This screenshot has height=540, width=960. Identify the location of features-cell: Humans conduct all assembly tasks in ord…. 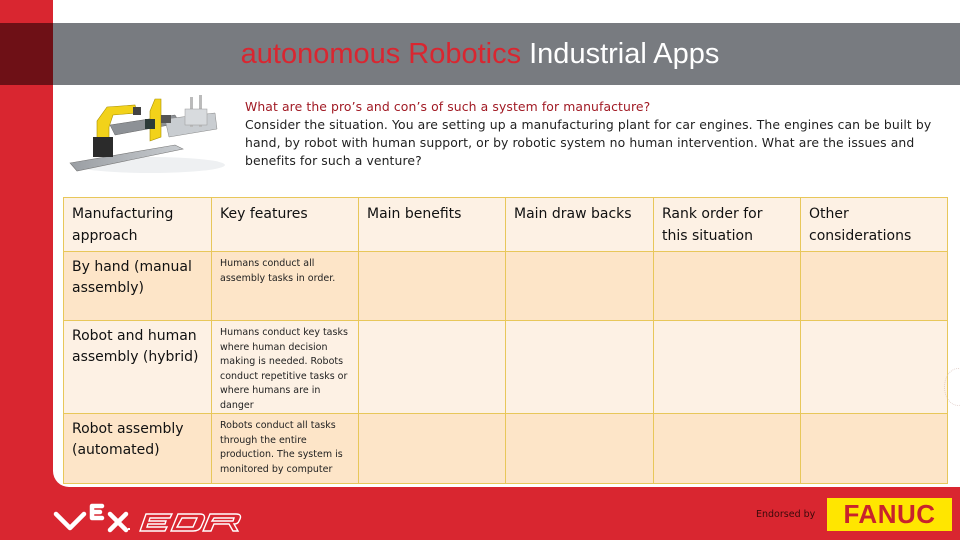
(285, 286).